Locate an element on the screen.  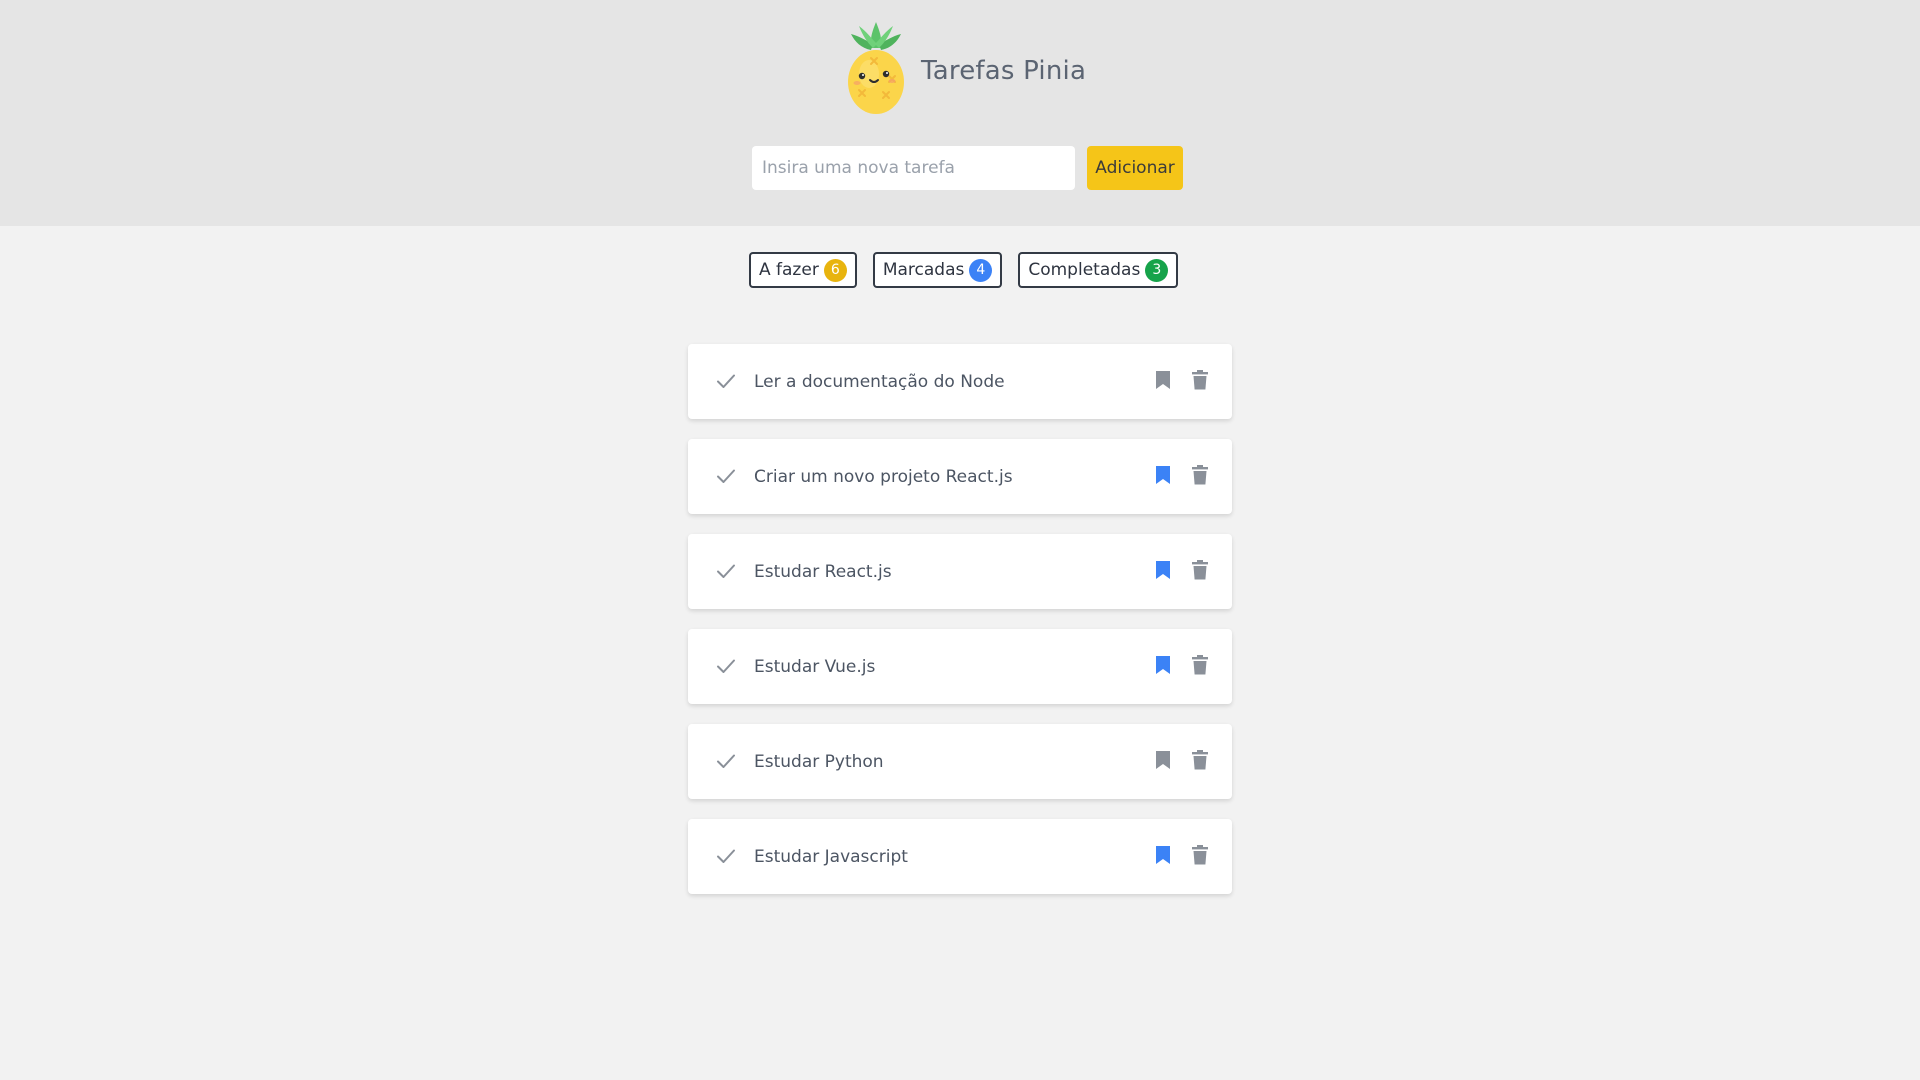
filter-bookmarked-button: Marcadas 4 is located at coordinates (937, 270).